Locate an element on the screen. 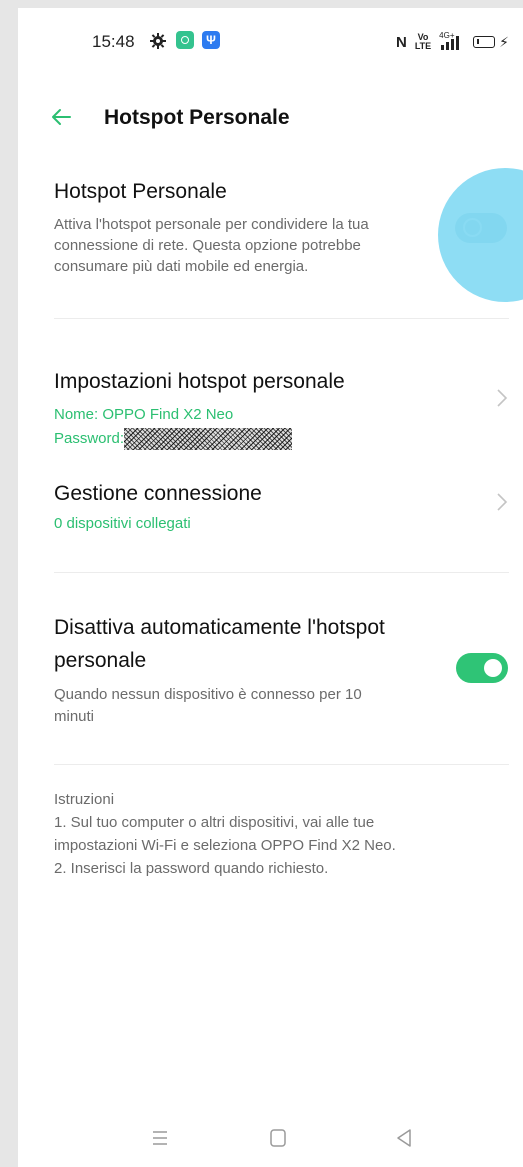 This screenshot has width=523, height=1167. arrow-left-icon is located at coordinates (61, 117).